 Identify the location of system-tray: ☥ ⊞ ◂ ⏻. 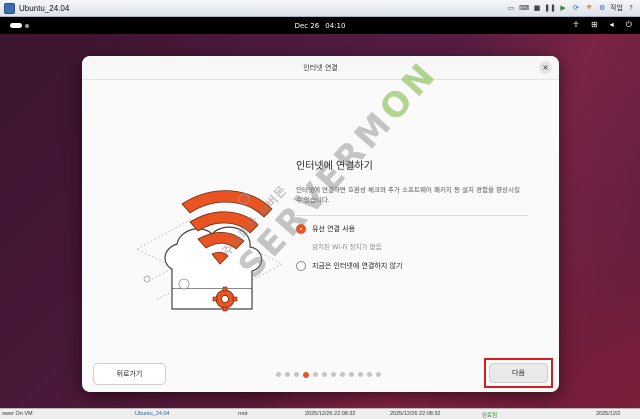
(602, 25).